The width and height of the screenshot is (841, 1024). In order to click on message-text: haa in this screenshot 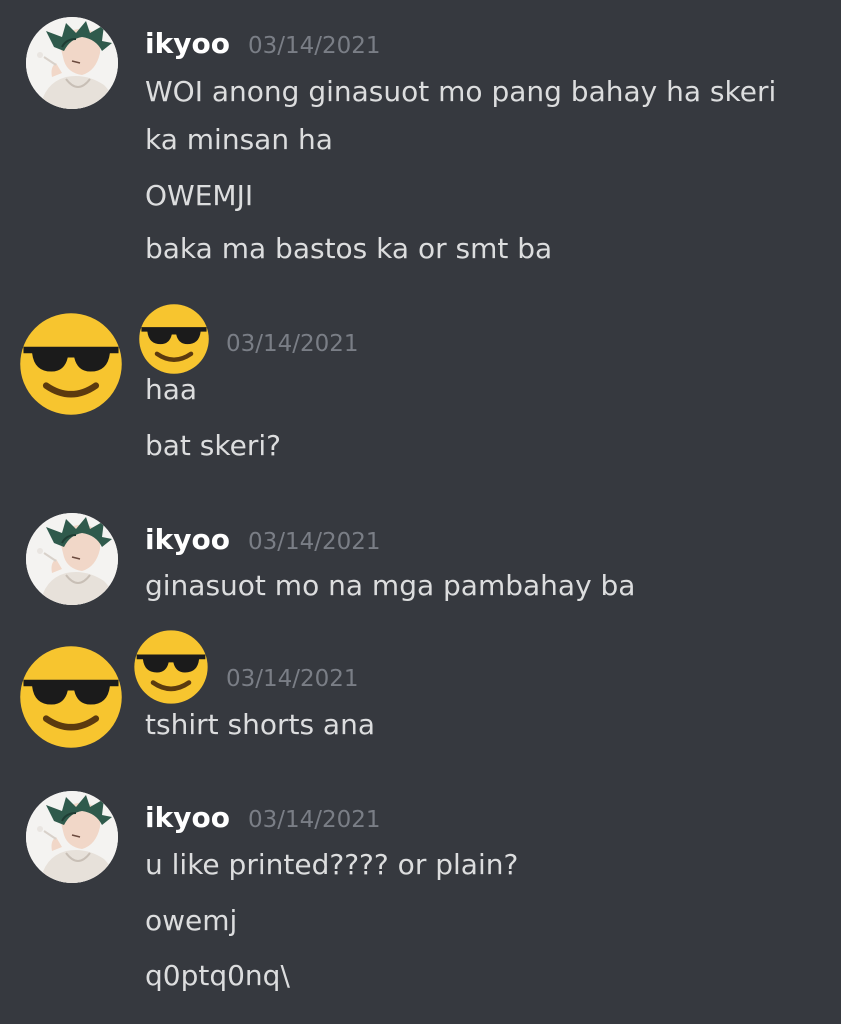, I will do `click(171, 389)`.